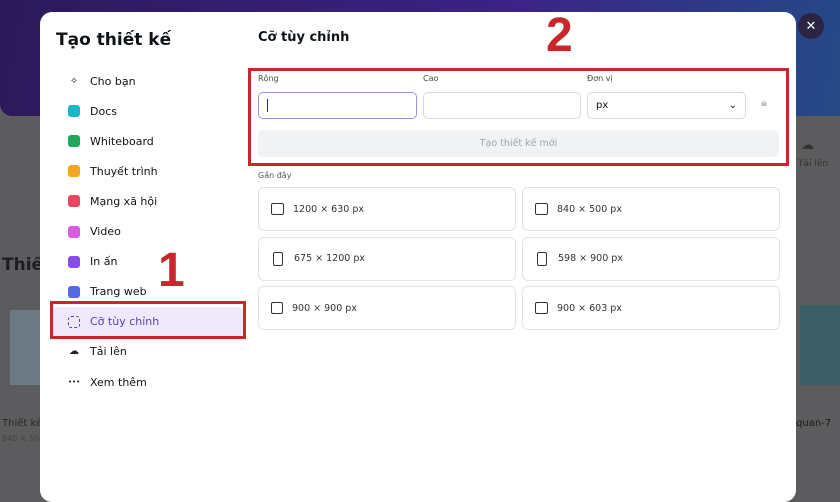 Image resolution: width=840 pixels, height=502 pixels. What do you see at coordinates (329, 258) in the screenshot?
I see `recent-size-label: 675 × 1200 px` at bounding box center [329, 258].